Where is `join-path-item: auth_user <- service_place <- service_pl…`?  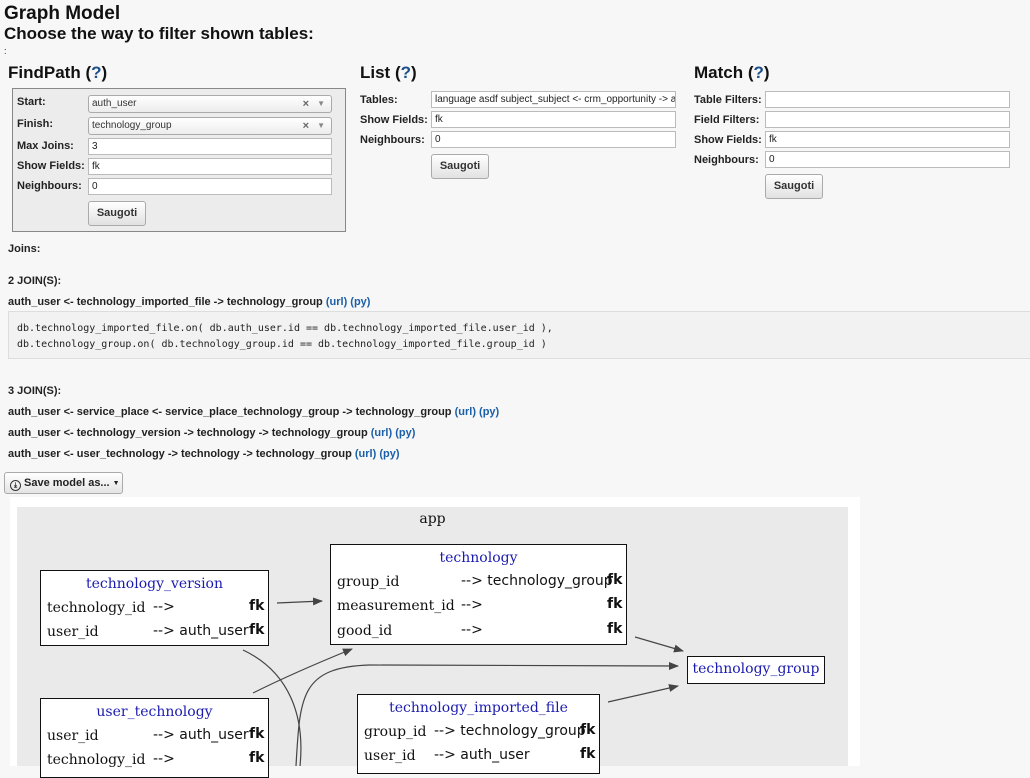 join-path-item: auth_user <- service_place <- service_pl… is located at coordinates (253, 412).